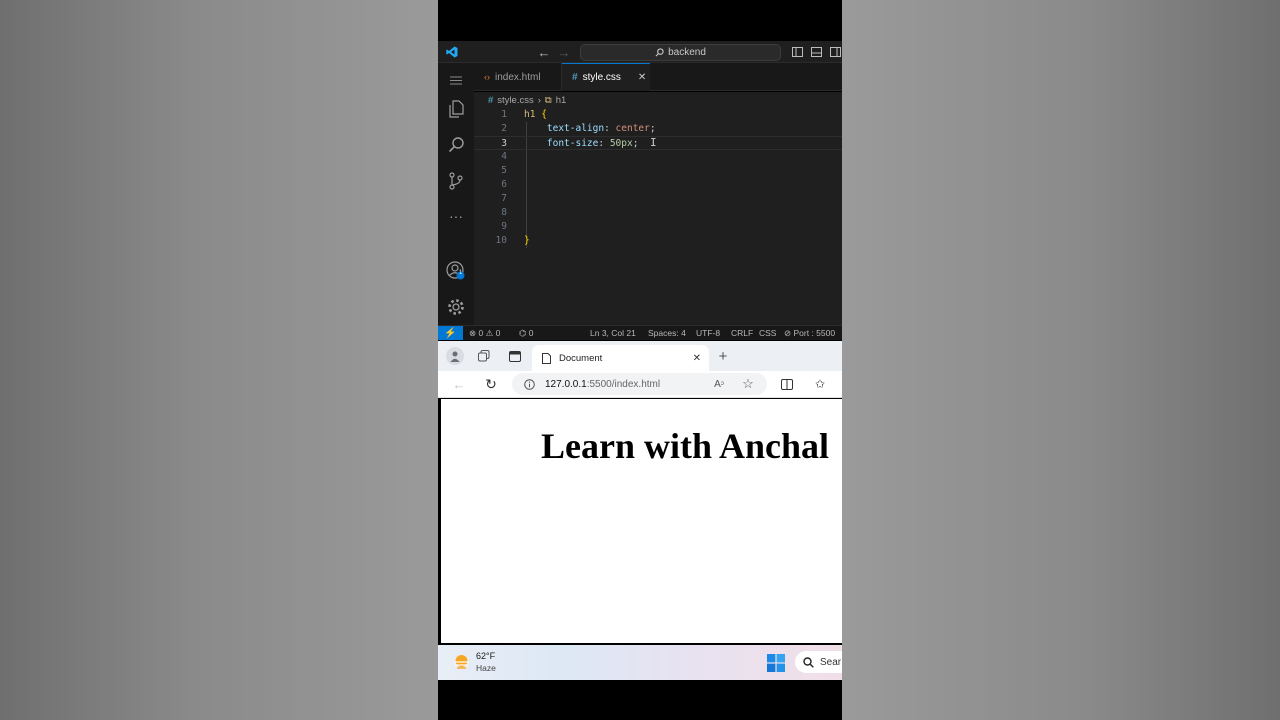 Image resolution: width=1280 pixels, height=720 pixels. I want to click on cursor-position: Ln 3, Col 21, so click(613, 333).